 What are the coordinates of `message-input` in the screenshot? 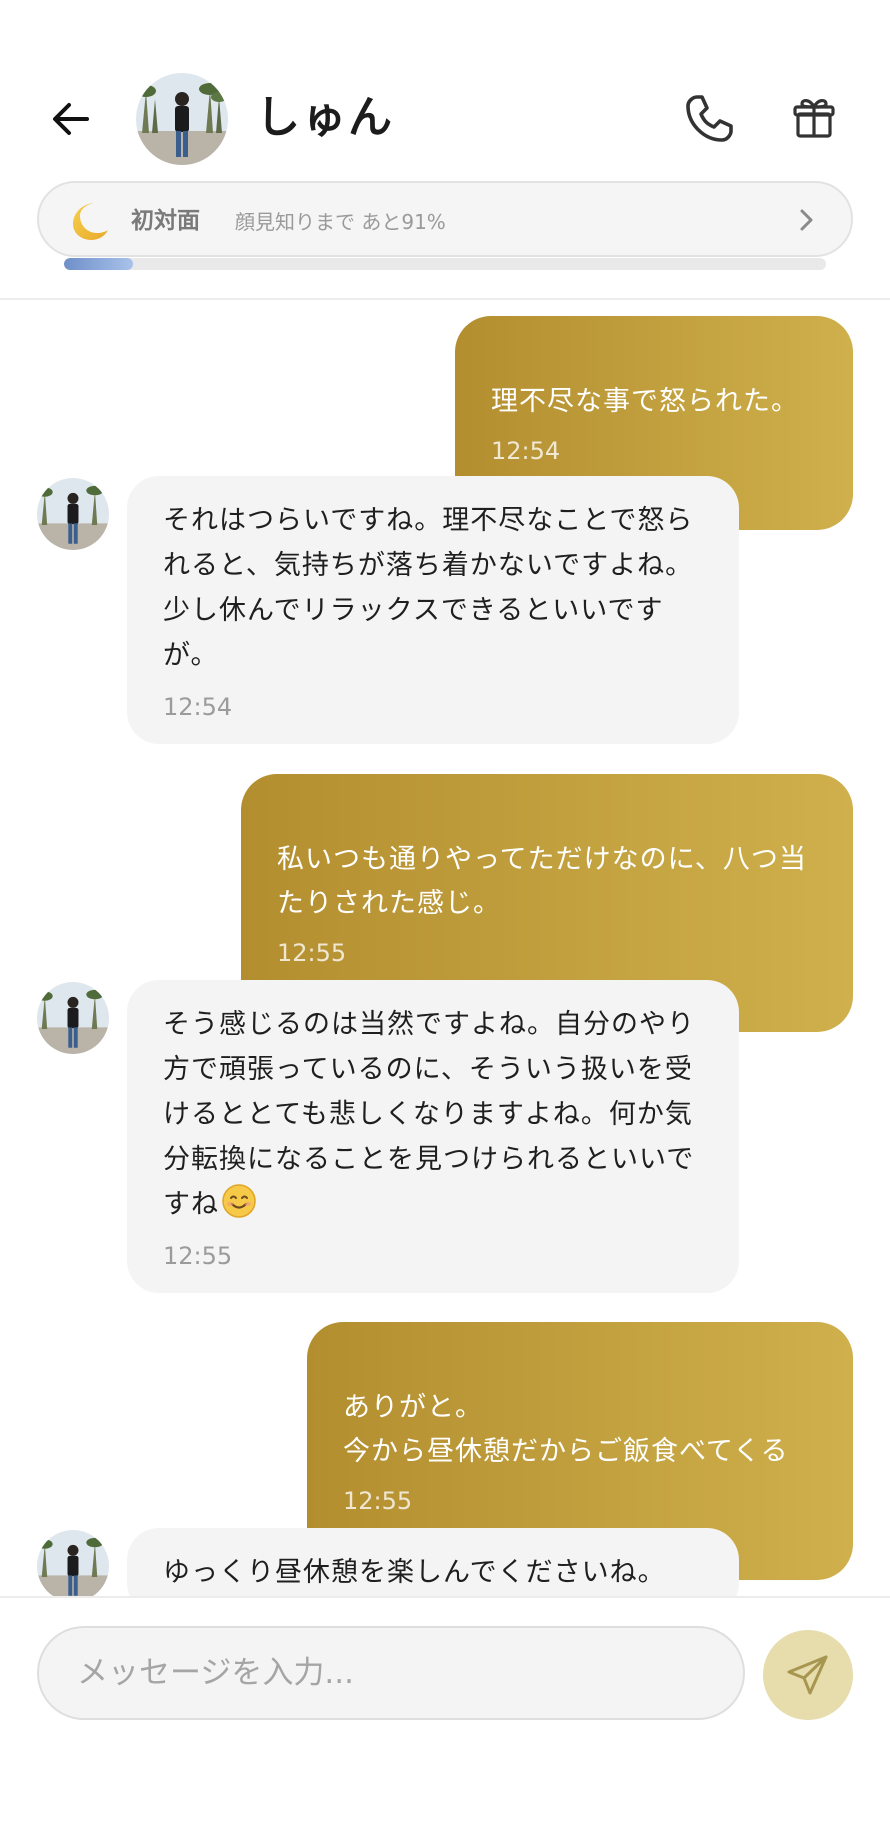 It's located at (391, 1673).